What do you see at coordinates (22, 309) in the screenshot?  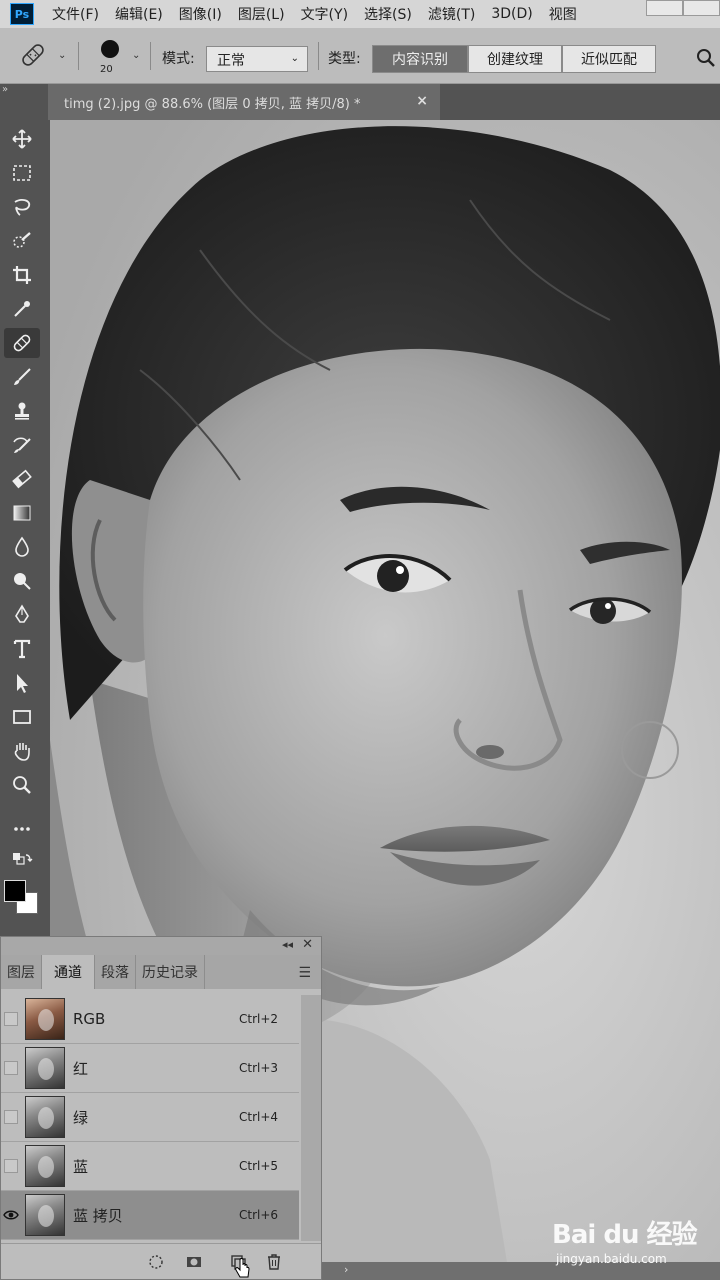 I see `eyedropper-tool-icon` at bounding box center [22, 309].